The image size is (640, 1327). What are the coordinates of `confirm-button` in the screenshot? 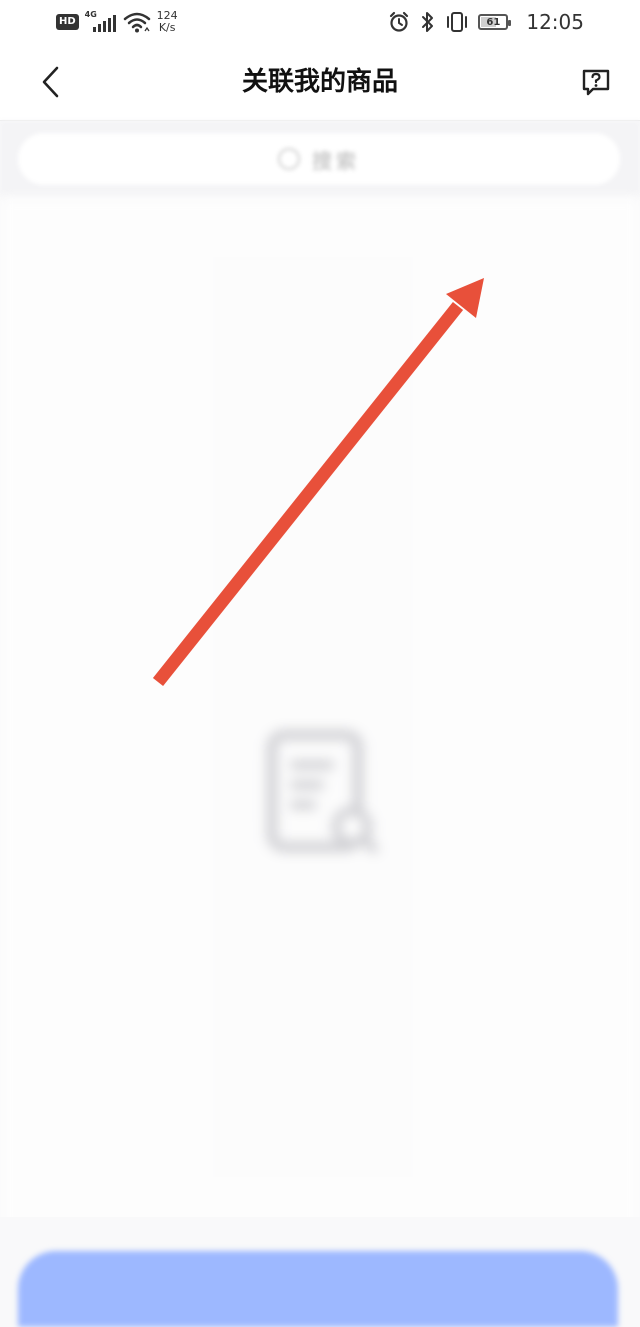 It's located at (318, 1289).